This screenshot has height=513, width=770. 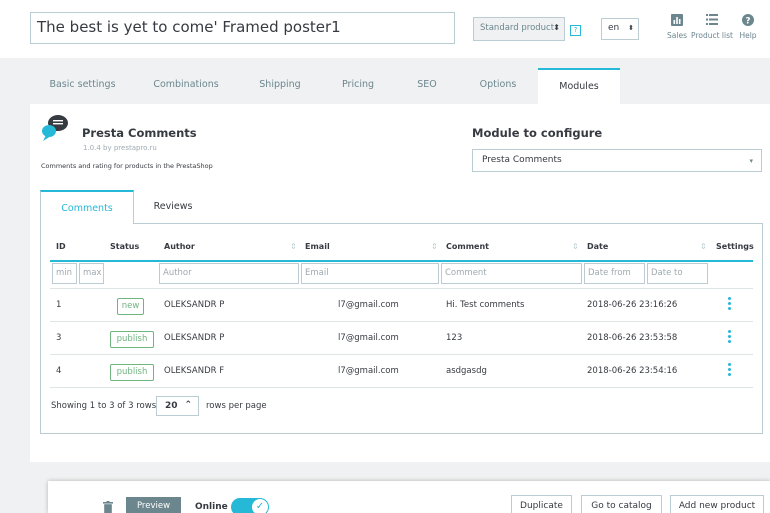 What do you see at coordinates (522, 160) in the screenshot?
I see `module-configure-value: Presta Comments` at bounding box center [522, 160].